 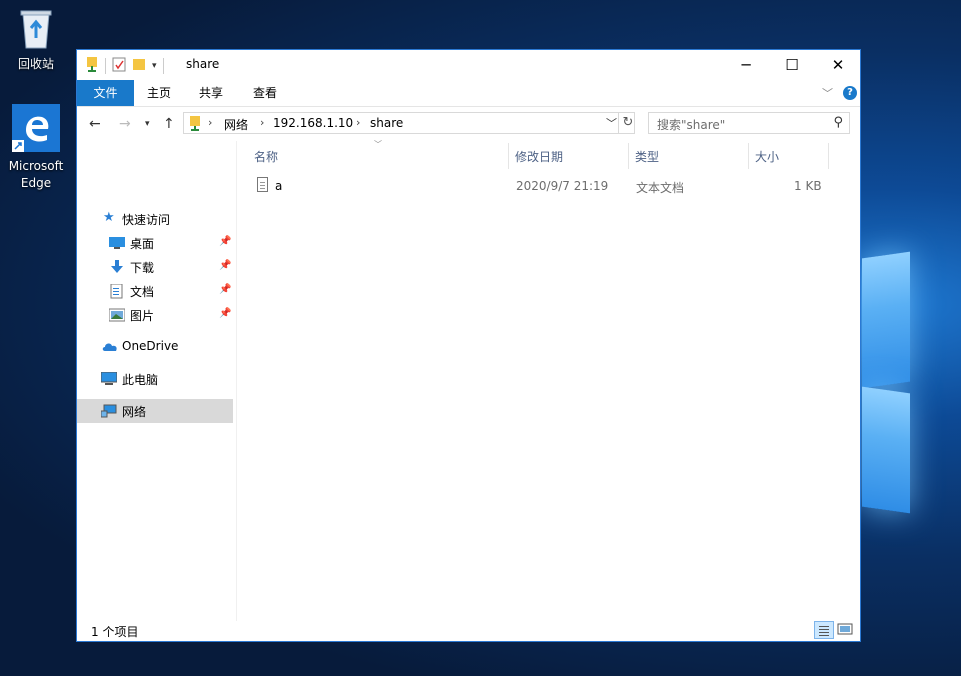 I want to click on column-header-type: 类型, so click(x=647, y=156).